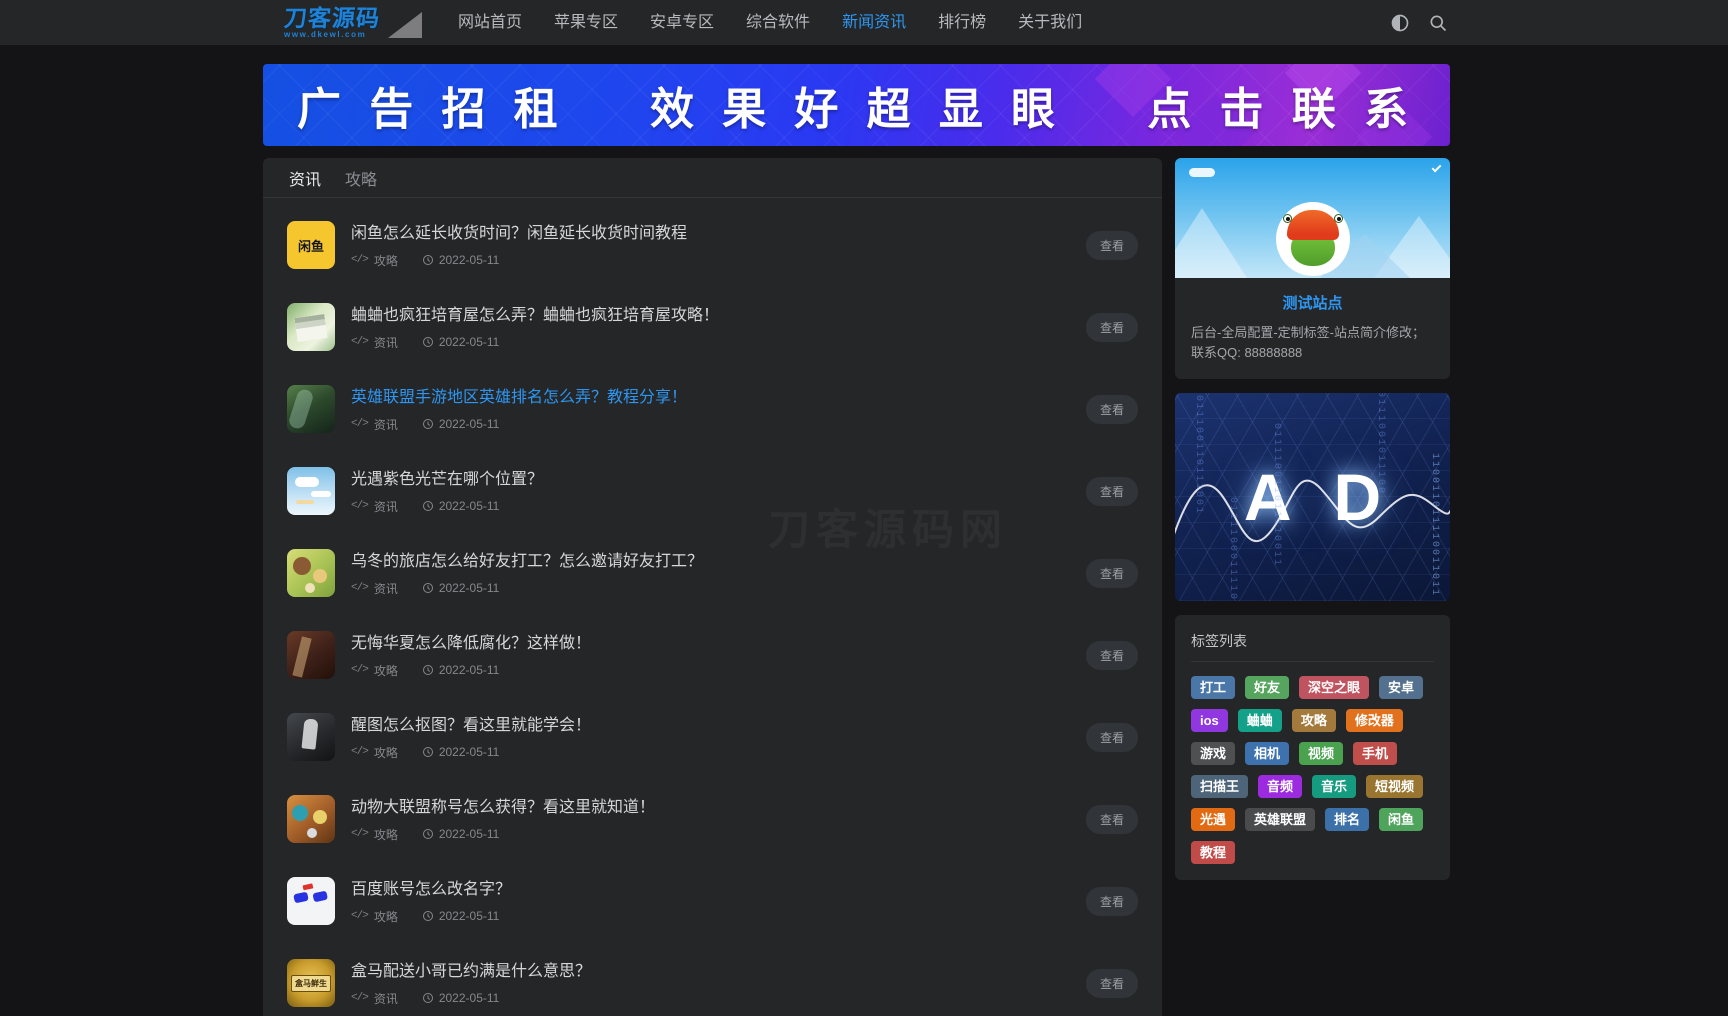 The image size is (1728, 1016). Describe the element at coordinates (1400, 23) in the screenshot. I see `theme-toggle-icon` at that location.